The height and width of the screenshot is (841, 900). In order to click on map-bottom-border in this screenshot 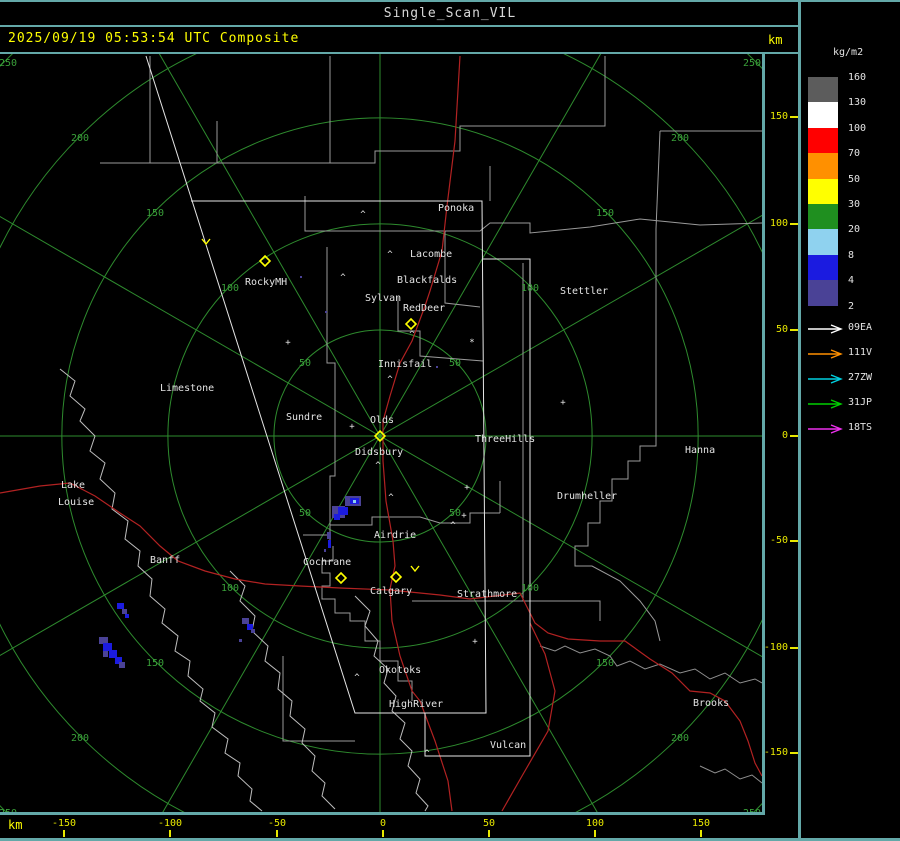, I will do `click(382, 813)`.